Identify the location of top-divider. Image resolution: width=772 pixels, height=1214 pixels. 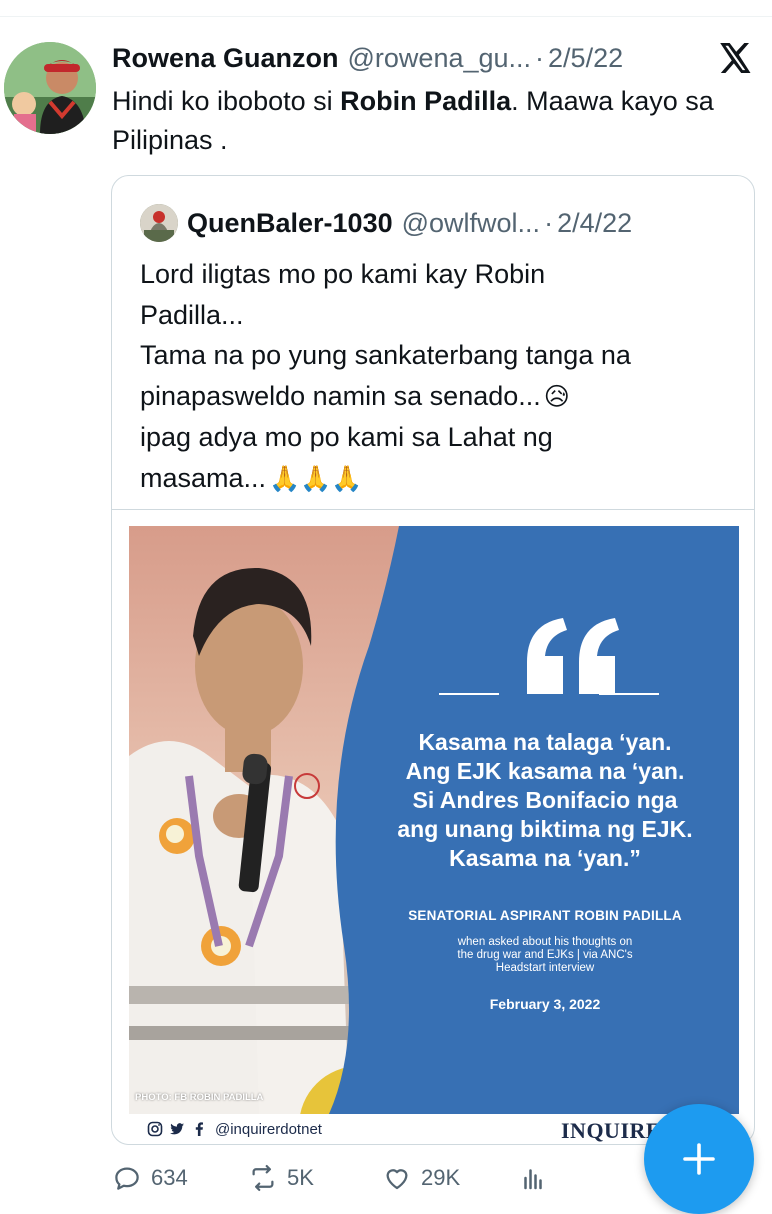
(386, 16).